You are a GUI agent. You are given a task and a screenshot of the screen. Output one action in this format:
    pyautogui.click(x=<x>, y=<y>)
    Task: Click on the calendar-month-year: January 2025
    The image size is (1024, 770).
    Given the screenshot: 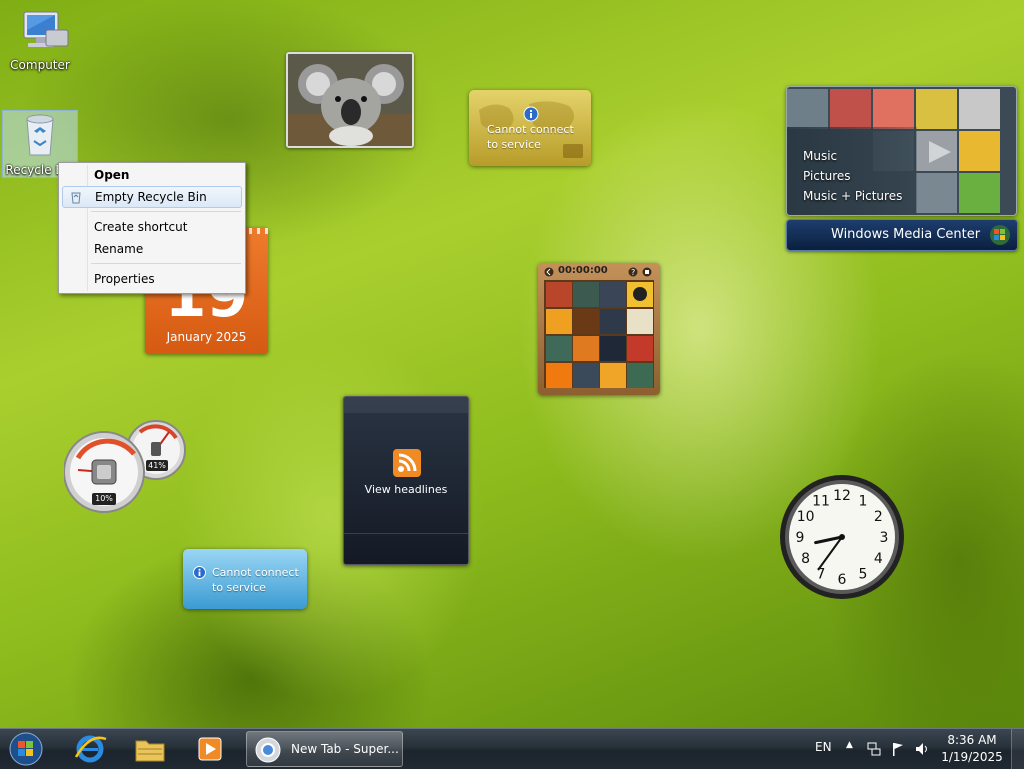 What is the action you would take?
    pyautogui.click(x=206, y=337)
    